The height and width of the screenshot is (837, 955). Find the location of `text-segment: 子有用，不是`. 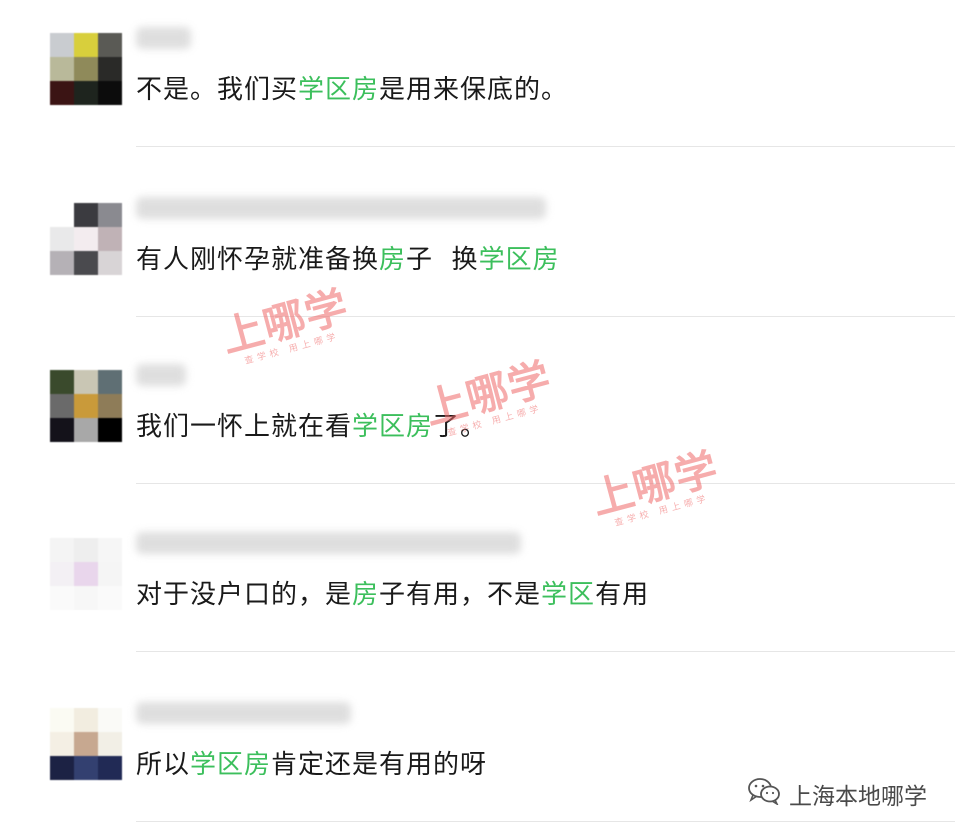

text-segment: 子有用，不是 is located at coordinates (460, 595).